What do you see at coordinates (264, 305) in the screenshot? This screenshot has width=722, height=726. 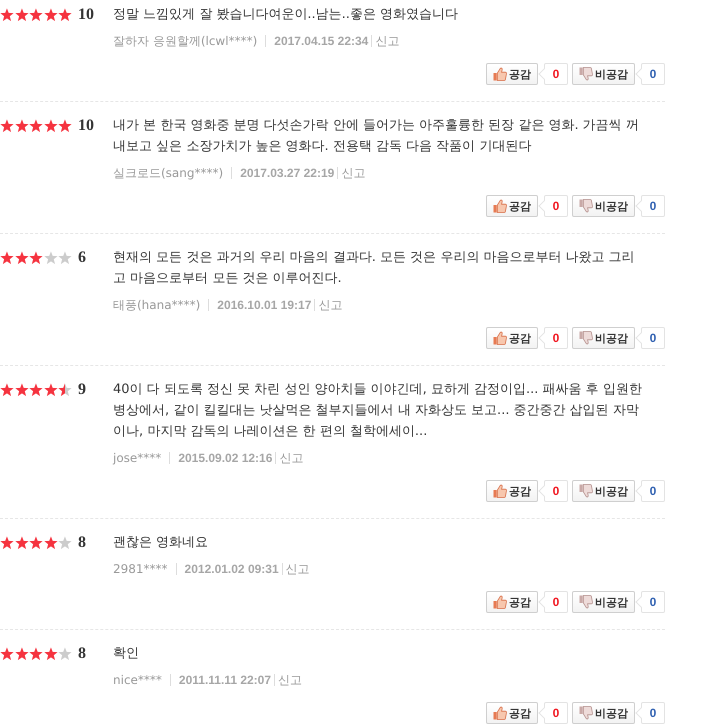 I see `review-date: 2016.10.01 19:17` at bounding box center [264, 305].